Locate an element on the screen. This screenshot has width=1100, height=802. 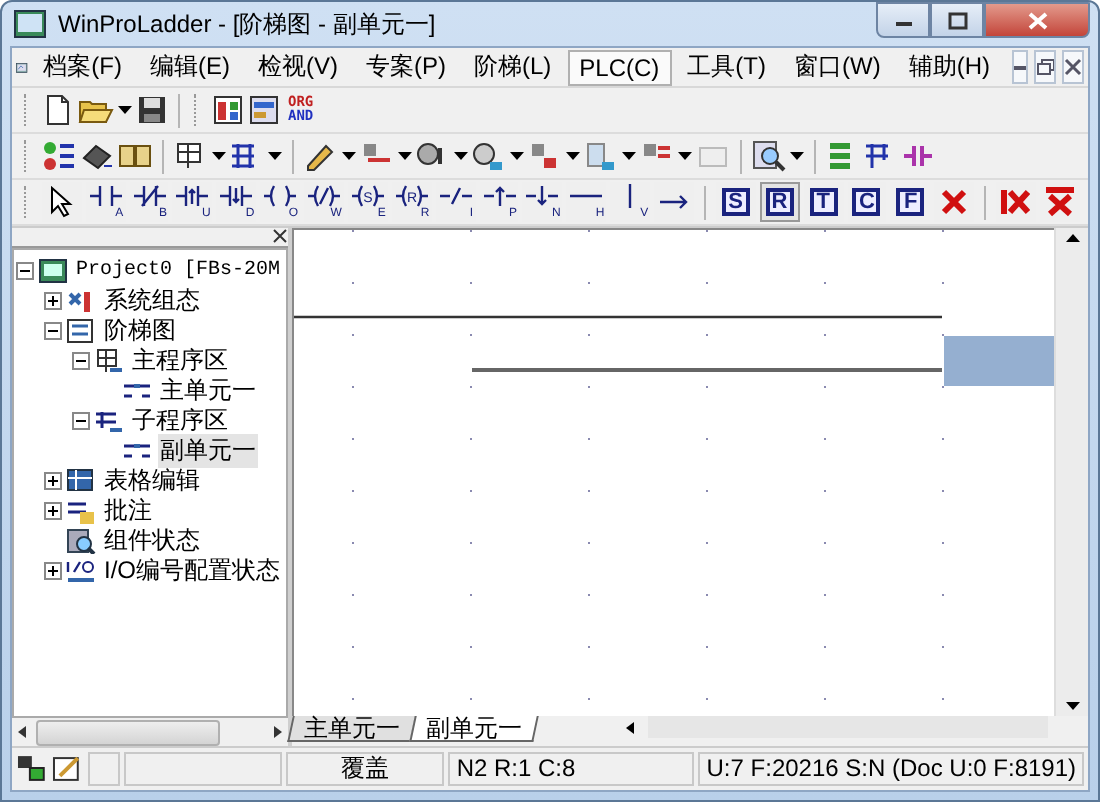
scroll-up-icon is located at coordinates (1072, 238).